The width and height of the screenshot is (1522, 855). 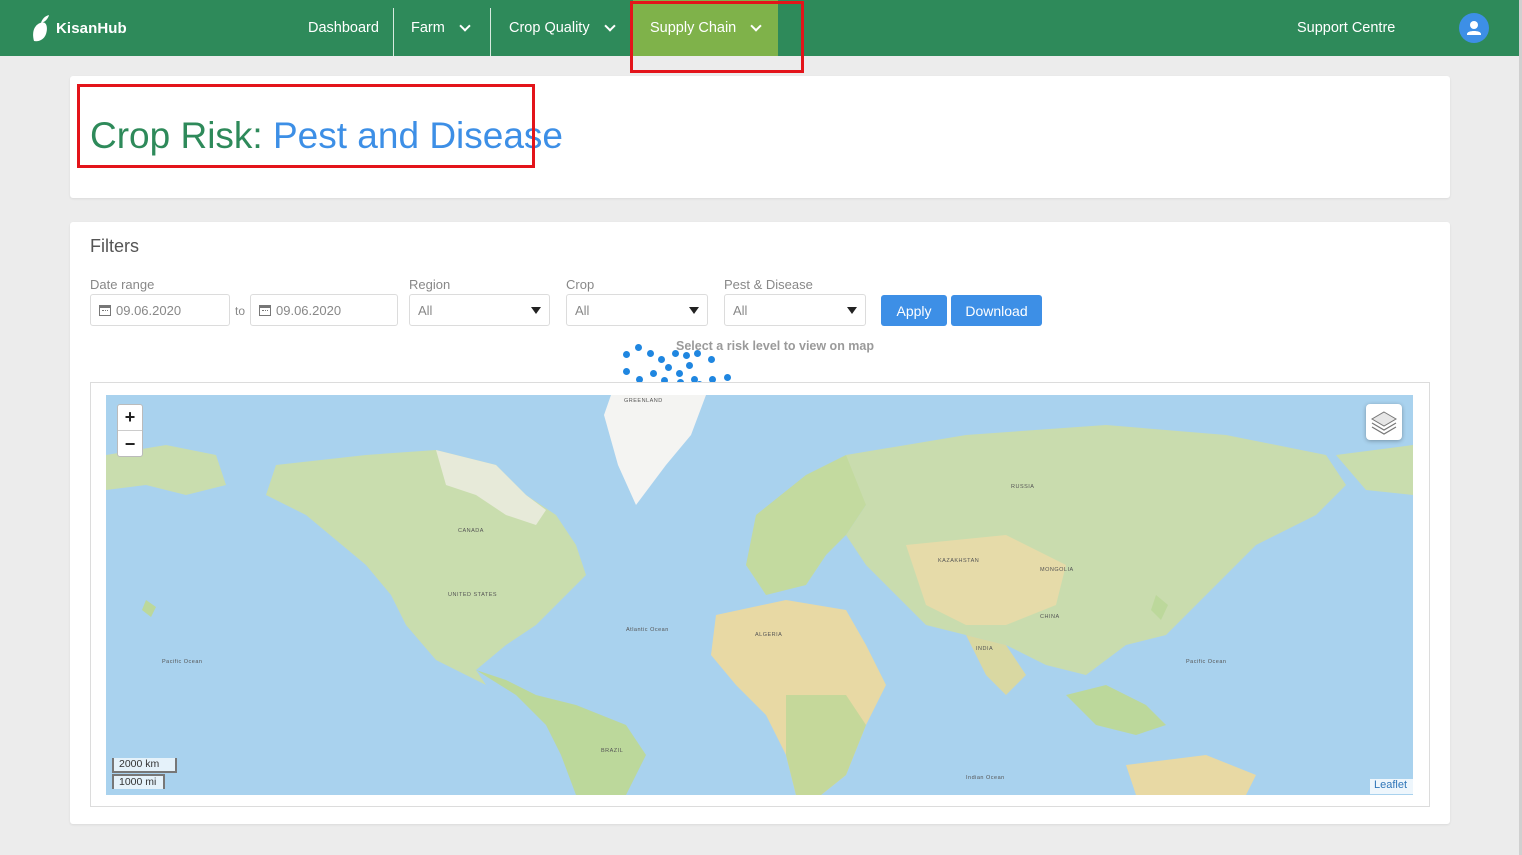 What do you see at coordinates (914, 310) in the screenshot?
I see `apply-button: Apply` at bounding box center [914, 310].